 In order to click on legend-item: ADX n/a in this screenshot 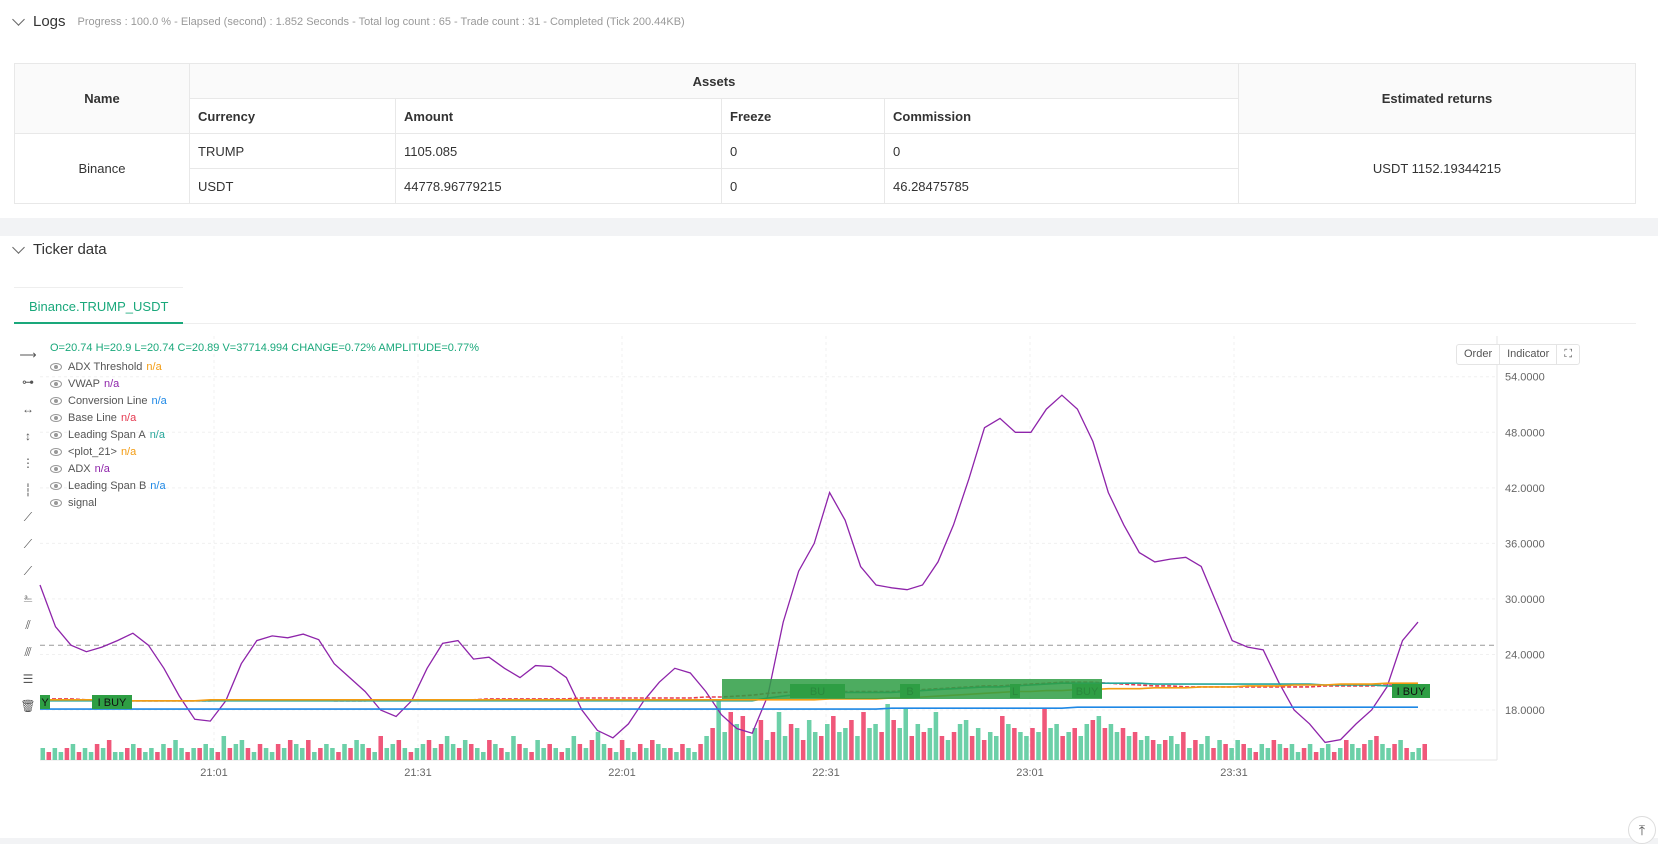, I will do `click(108, 468)`.